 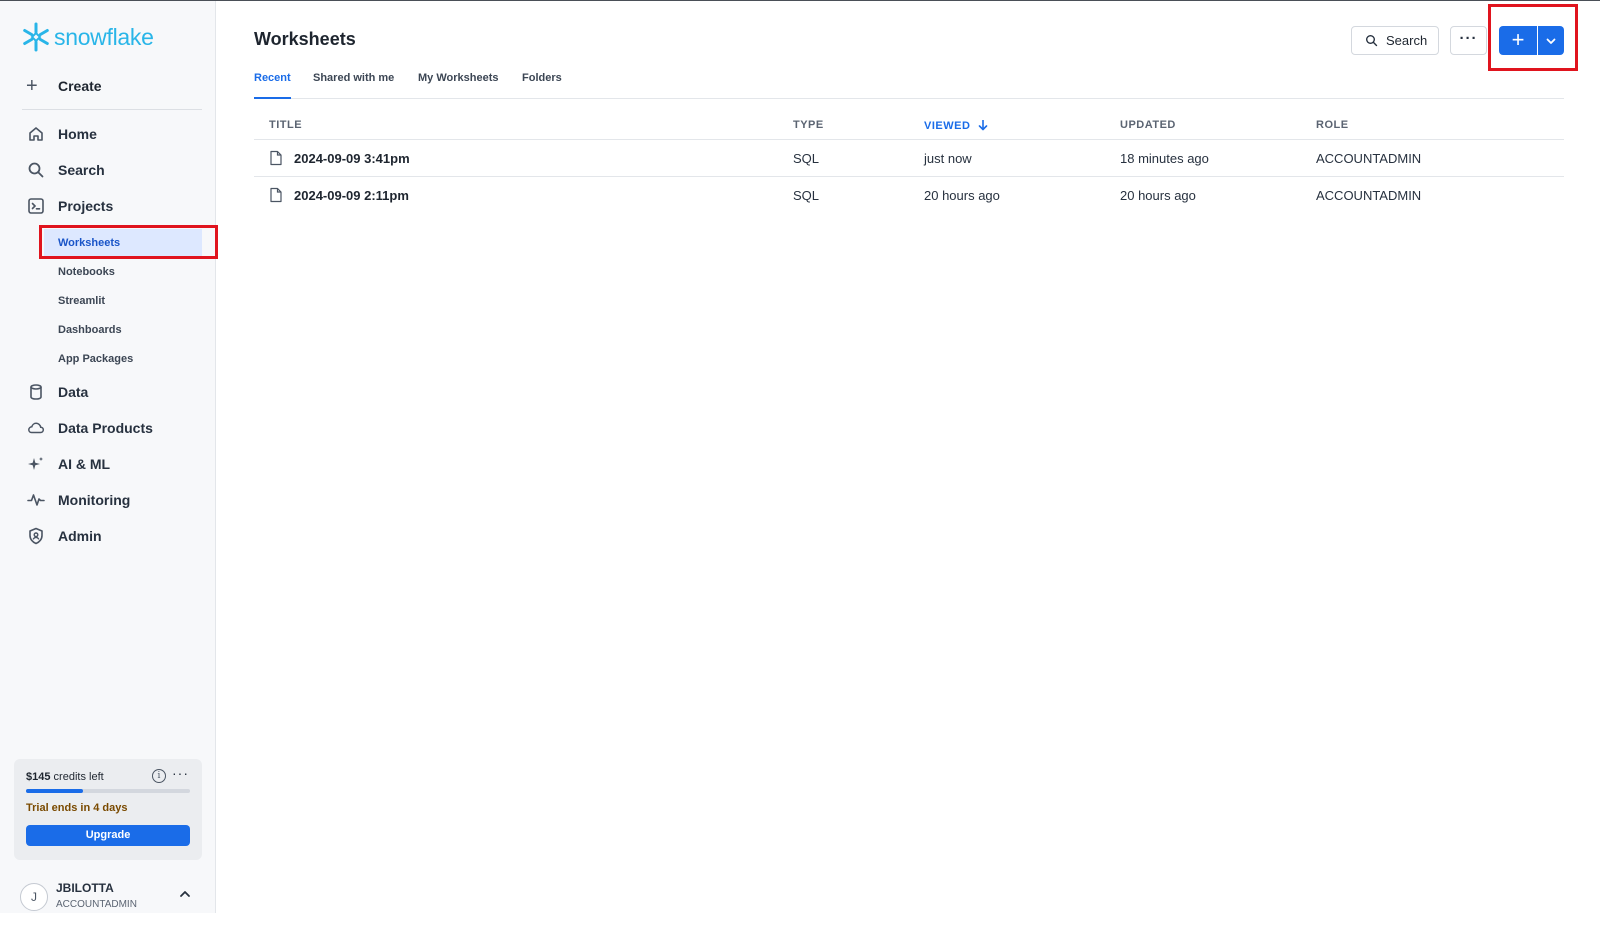 I want to click on sidebar-item-projects: Projects, so click(x=69, y=206).